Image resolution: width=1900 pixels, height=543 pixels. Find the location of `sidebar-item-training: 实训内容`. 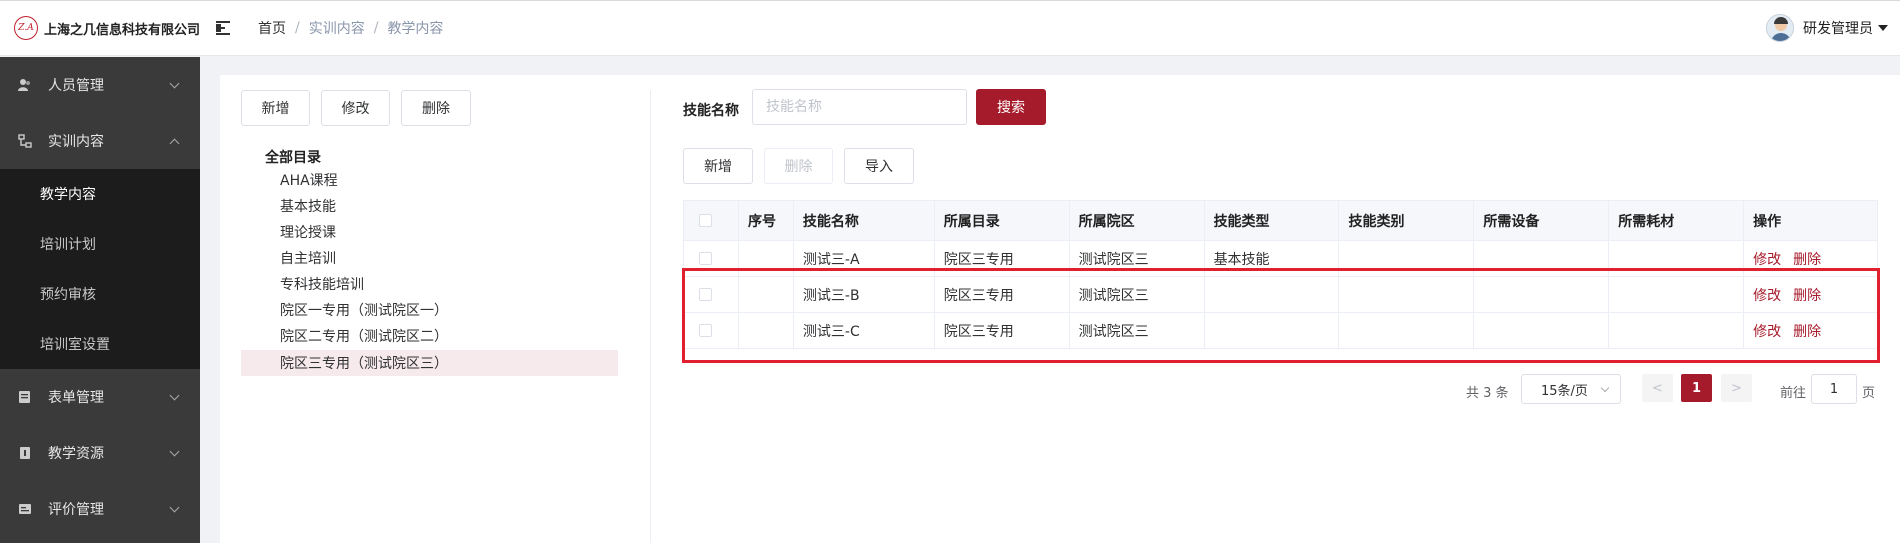

sidebar-item-training: 实训内容 is located at coordinates (100, 141).